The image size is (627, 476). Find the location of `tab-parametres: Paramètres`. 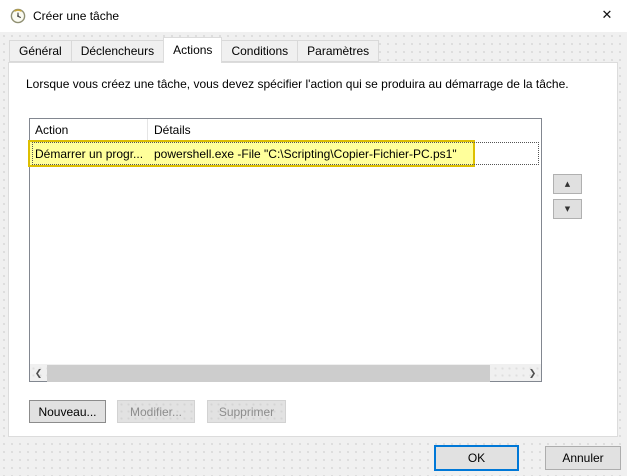

tab-parametres: Paramètres is located at coordinates (338, 51).